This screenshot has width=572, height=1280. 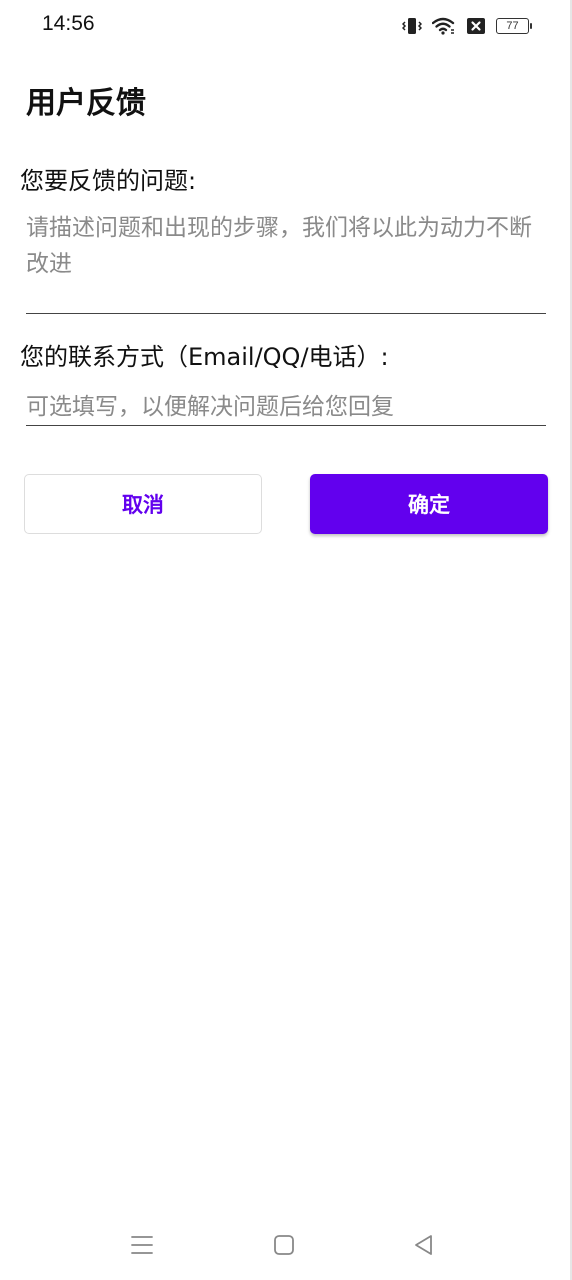 I want to click on menu-icon, so click(x=142, y=1245).